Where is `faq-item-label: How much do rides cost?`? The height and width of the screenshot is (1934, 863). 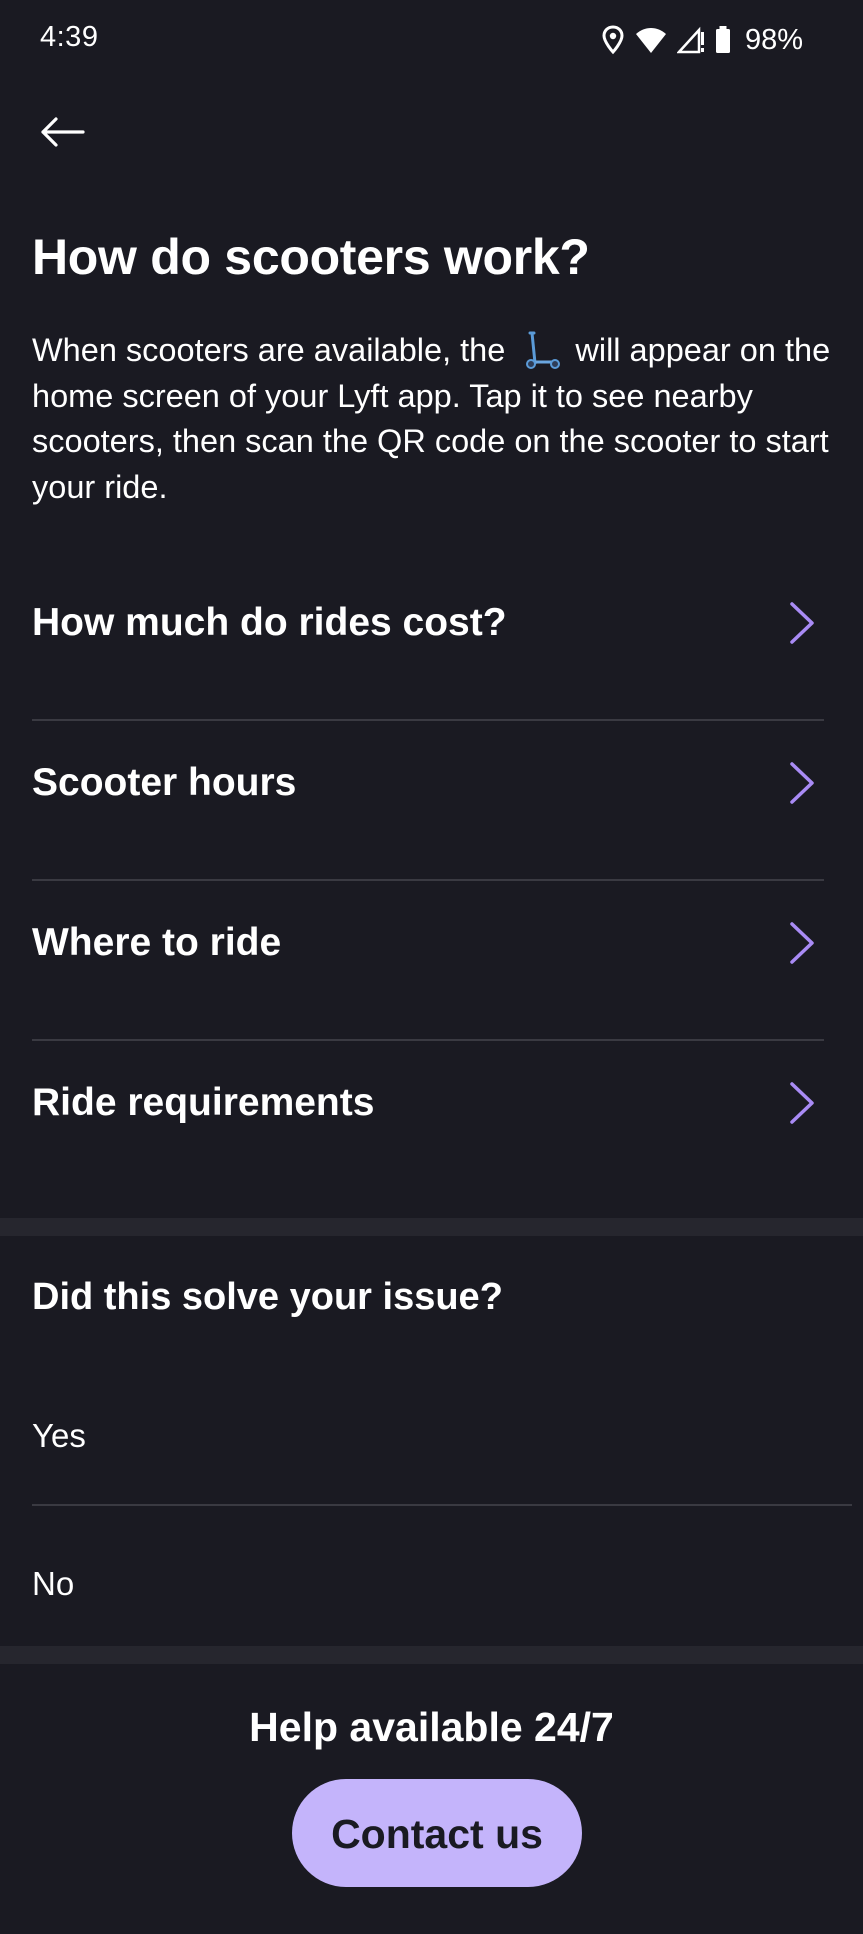
faq-item-label: How much do rides cost? is located at coordinates (269, 622).